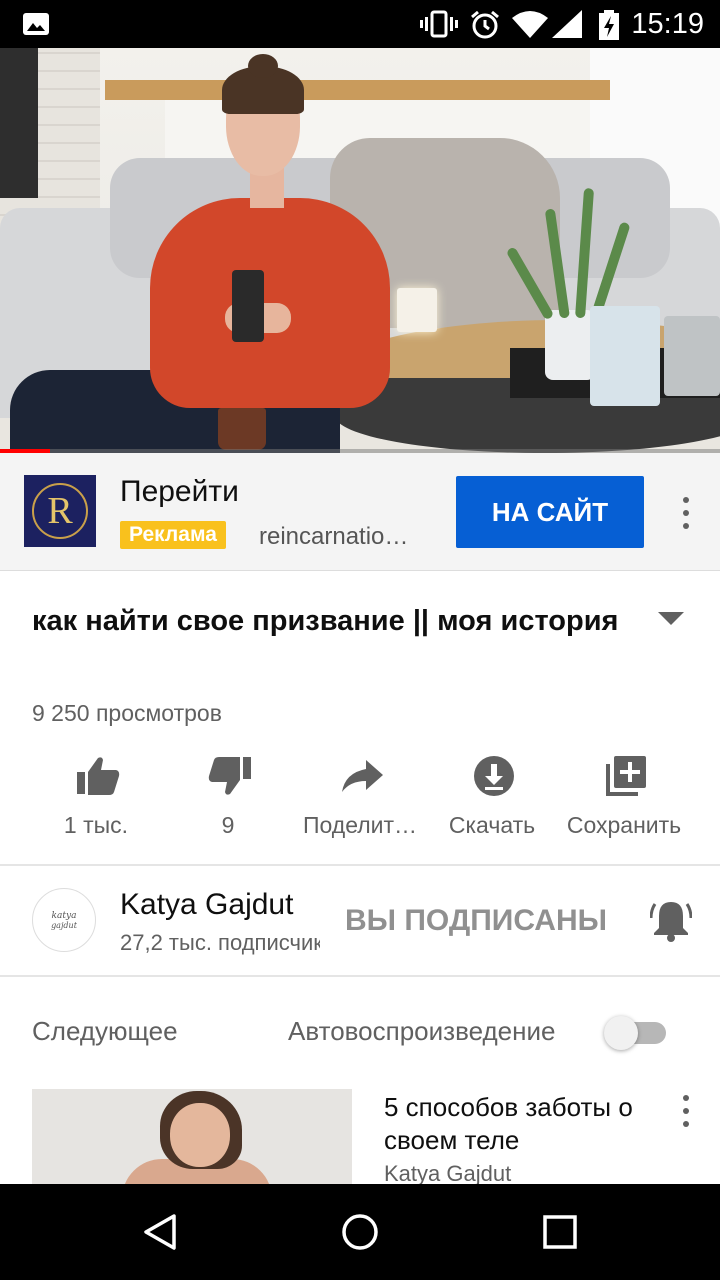 The height and width of the screenshot is (1280, 720). What do you see at coordinates (160, 1232) in the screenshot?
I see `back-icon` at bounding box center [160, 1232].